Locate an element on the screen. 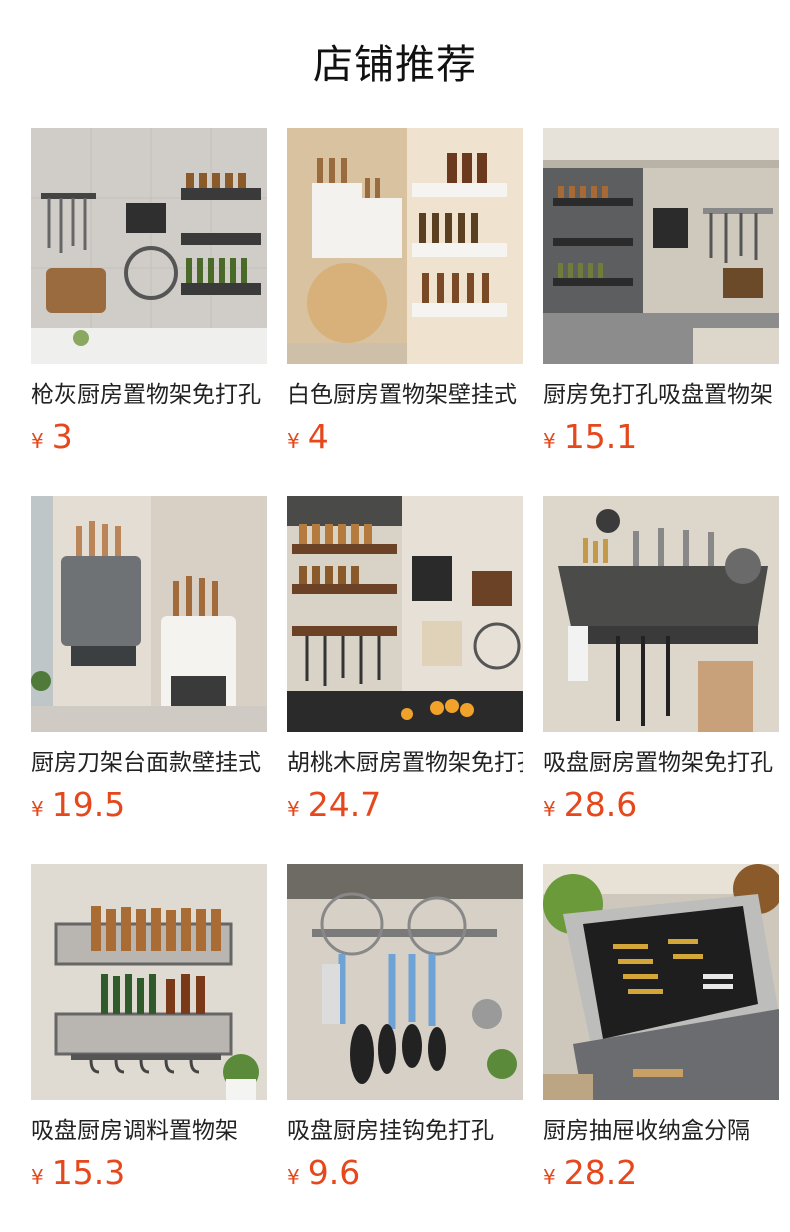 The image size is (790, 1232). product-name: 吸盘厨房挂钩免打孔 is located at coordinates (405, 1131).